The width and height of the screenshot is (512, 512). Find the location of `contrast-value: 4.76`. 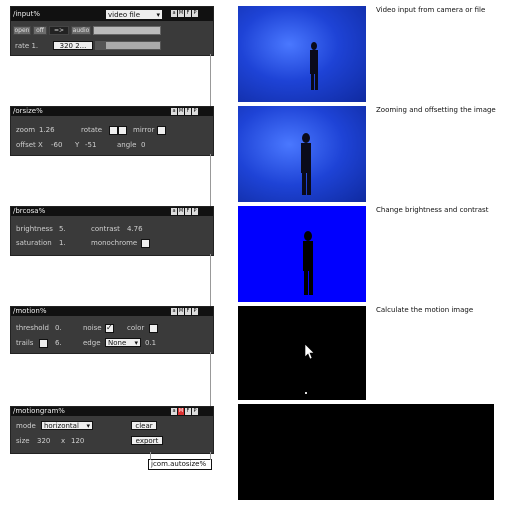

contrast-value: 4.76 is located at coordinates (135, 229).